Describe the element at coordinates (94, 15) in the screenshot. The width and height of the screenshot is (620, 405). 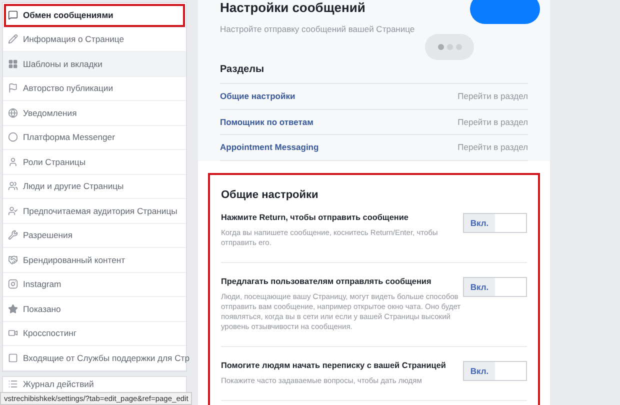
I see `sidebar-item: Обмен сообщениями` at that location.